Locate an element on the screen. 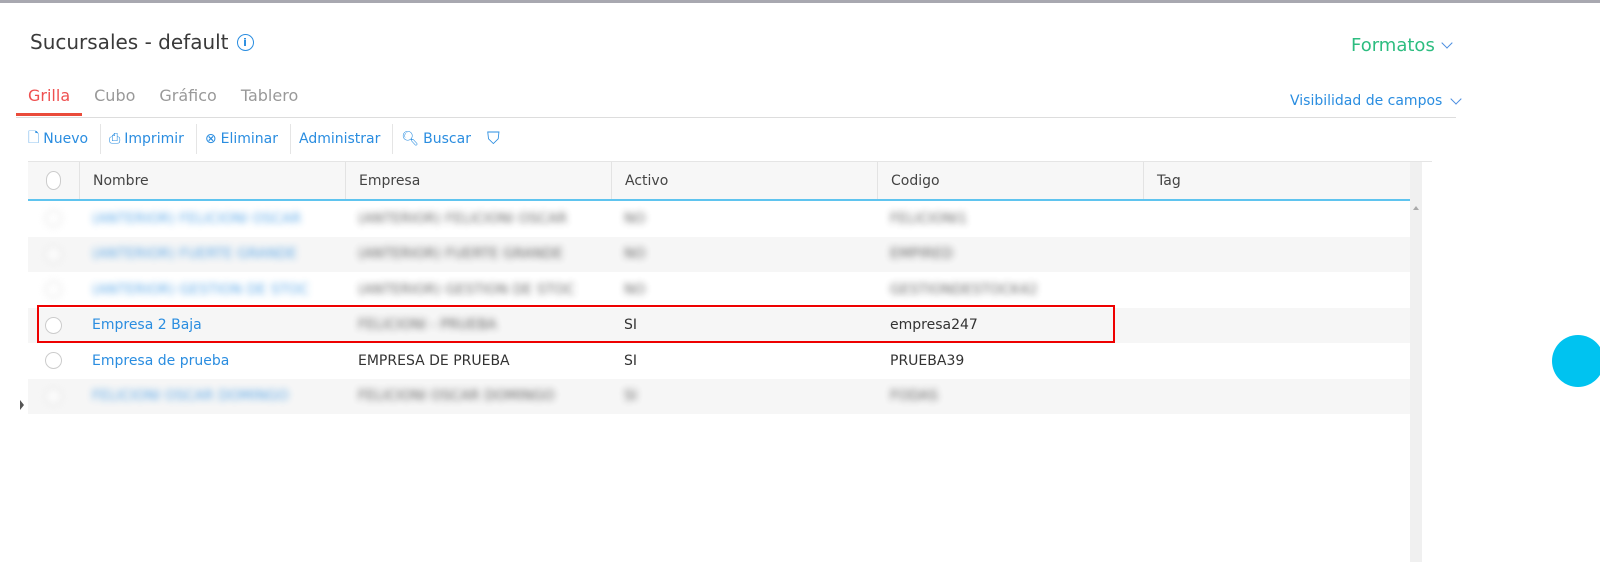 The height and width of the screenshot is (562, 1600). cell-codigo: FELICIONI1 is located at coordinates (929, 218).